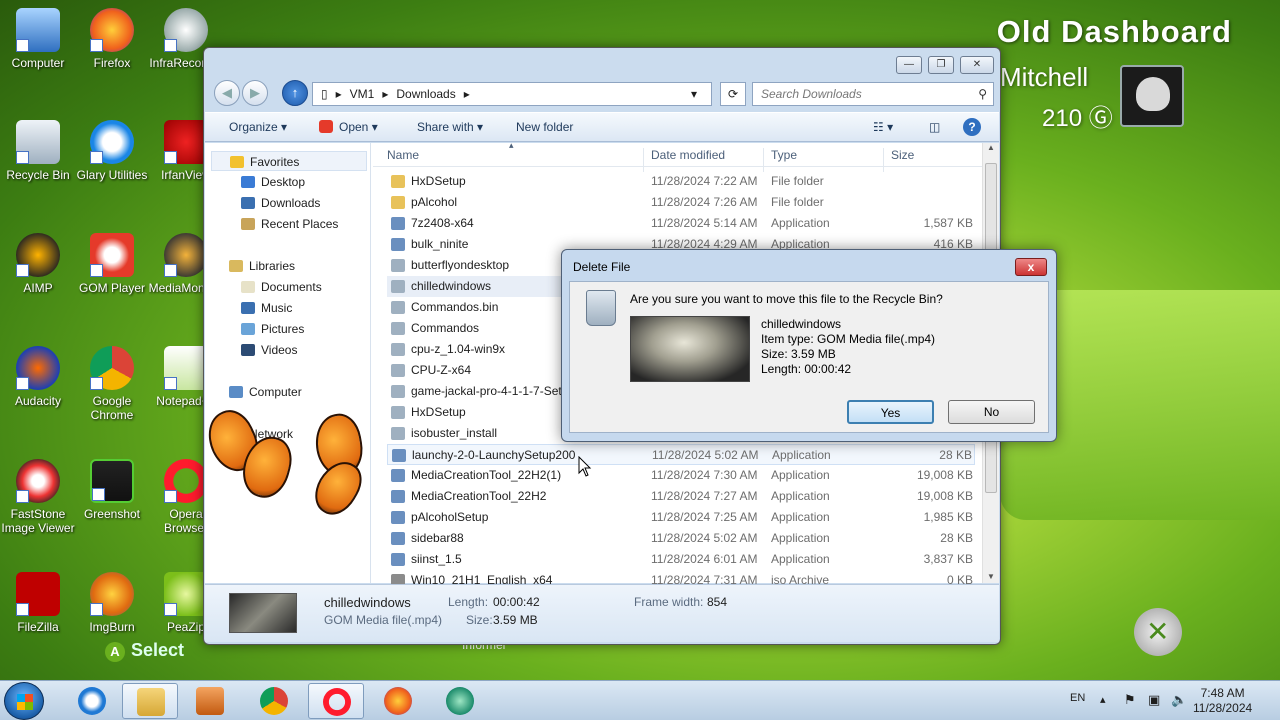 The width and height of the screenshot is (1280, 720). What do you see at coordinates (265, 392) in the screenshot?
I see `nav-computer: Computer` at bounding box center [265, 392].